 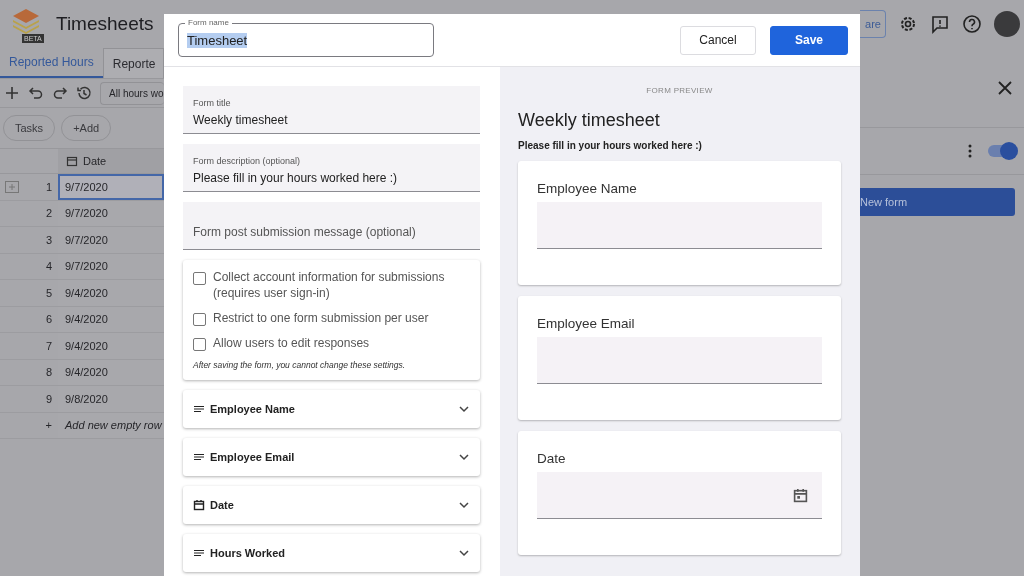 I want to click on logo-icon, so click(x=26, y=22).